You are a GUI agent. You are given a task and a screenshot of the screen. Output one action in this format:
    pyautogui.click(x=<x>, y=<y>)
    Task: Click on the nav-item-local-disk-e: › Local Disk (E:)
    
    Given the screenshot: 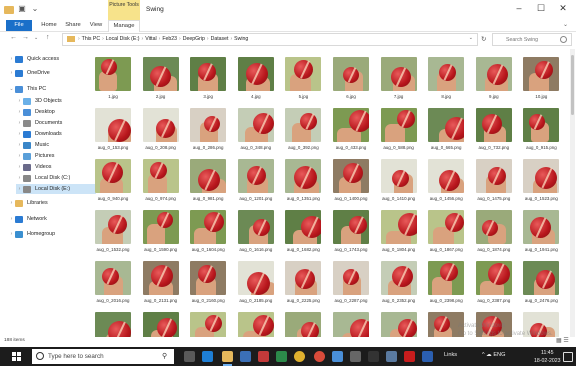 What is the action you would take?
    pyautogui.click(x=56, y=189)
    